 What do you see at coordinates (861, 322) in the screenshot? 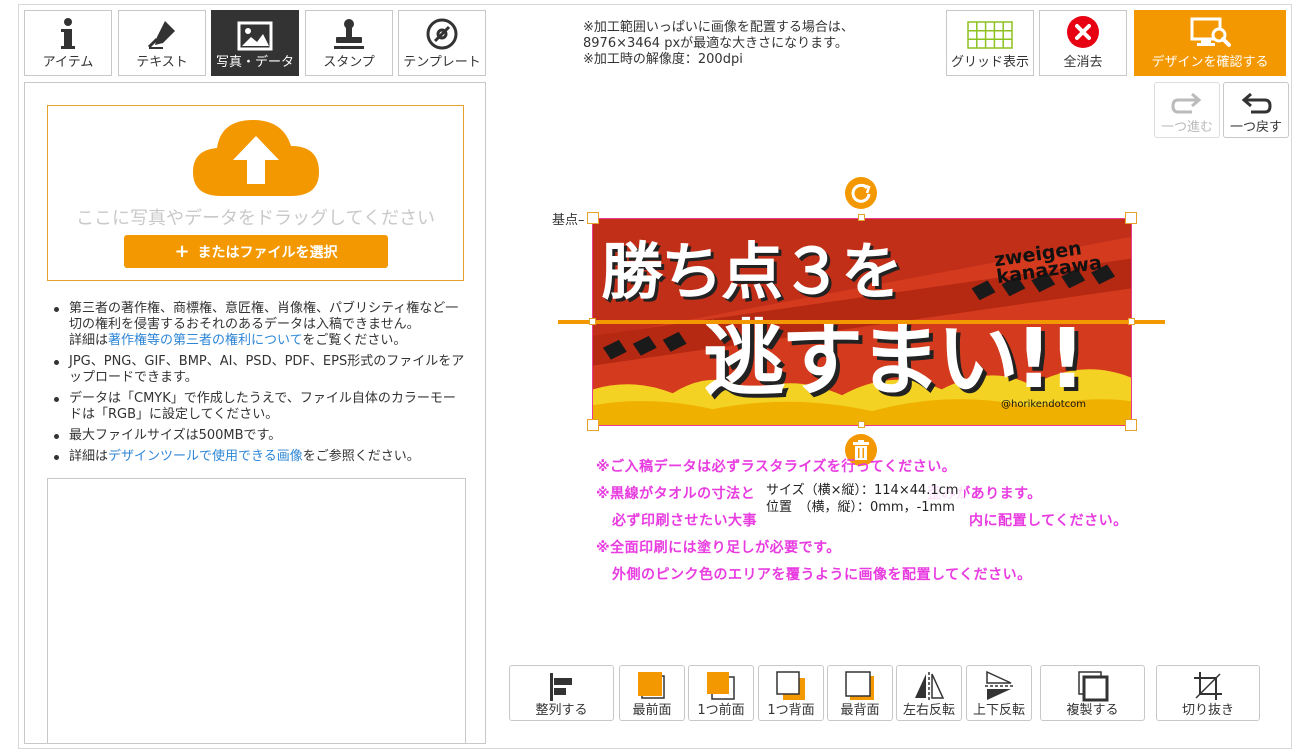
I see `center-guide-line` at bounding box center [861, 322].